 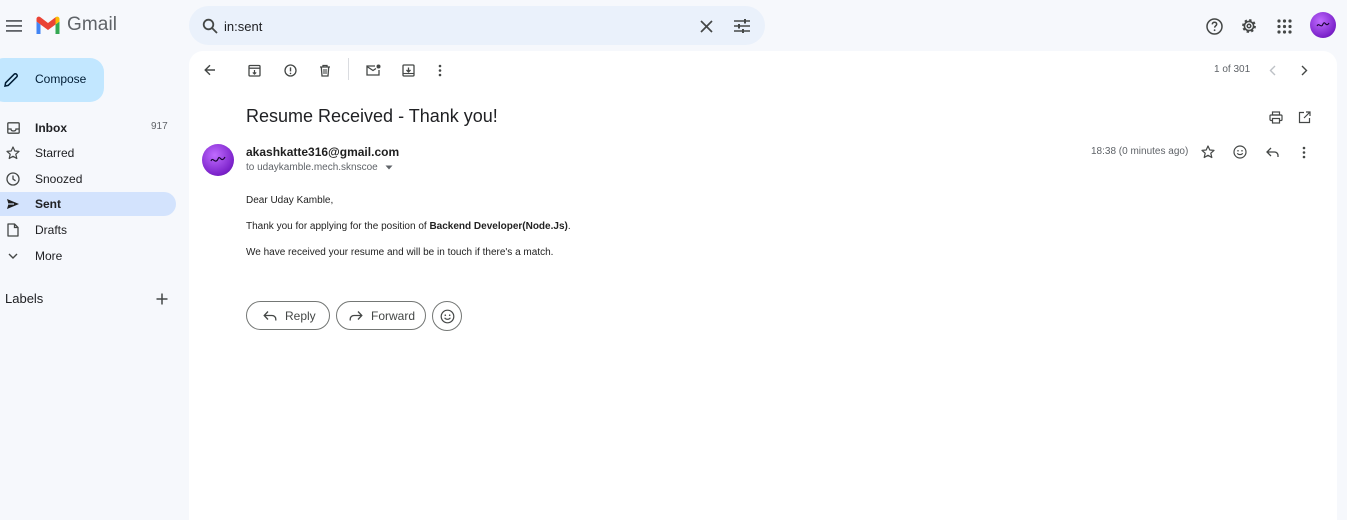 I want to click on chevron-left-icon, so click(x=1272, y=70).